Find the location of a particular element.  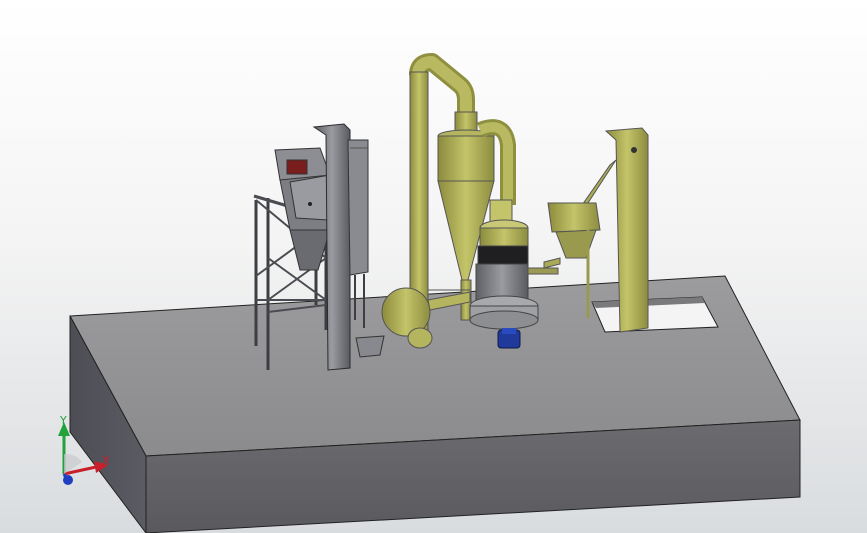

elevator-feed-hopper is located at coordinates (574, 217).